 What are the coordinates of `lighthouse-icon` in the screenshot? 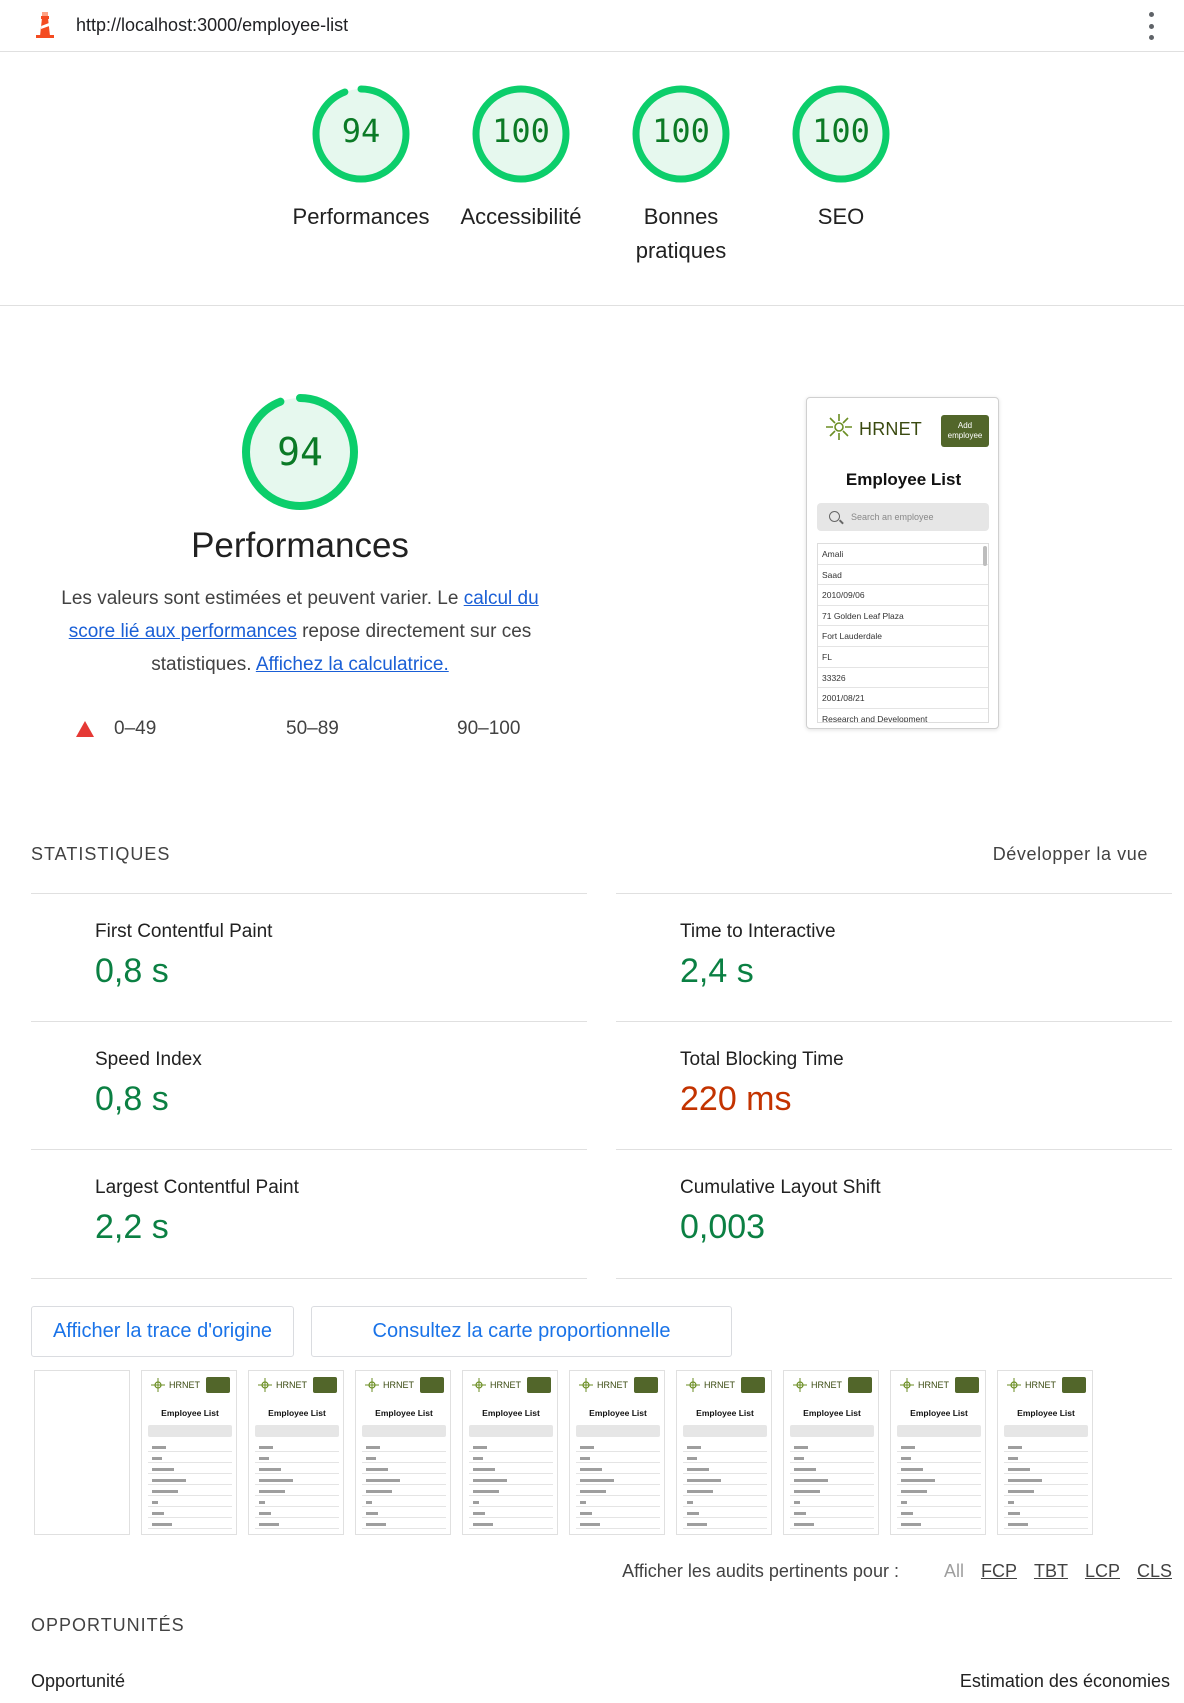 It's located at (45, 25).